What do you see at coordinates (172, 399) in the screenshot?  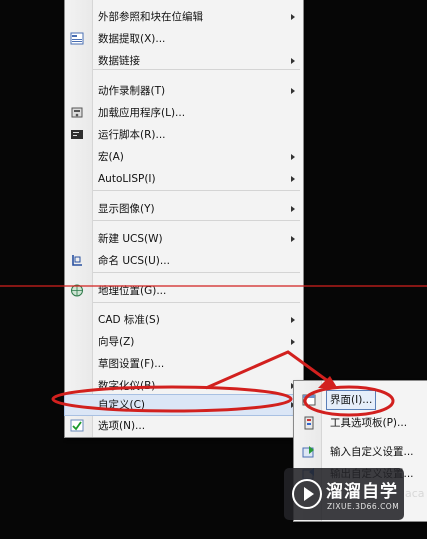 I see `customize-highlight-ellipse` at bounding box center [172, 399].